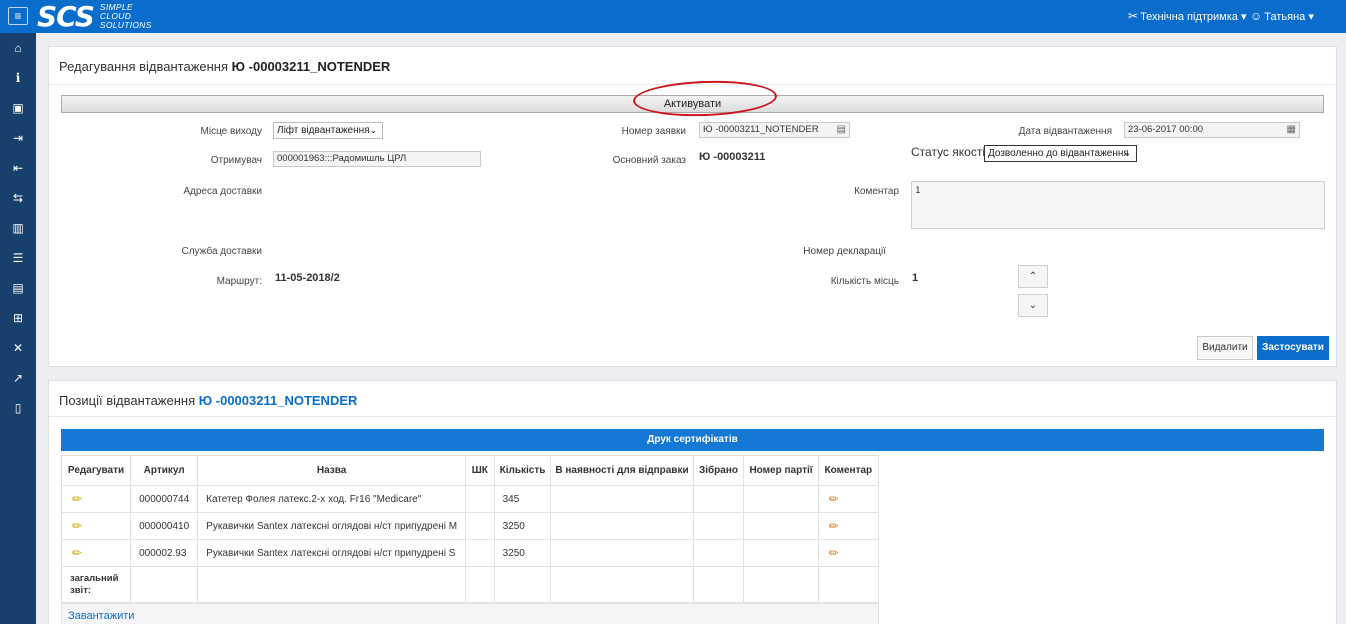  What do you see at coordinates (231, 131) in the screenshot?
I see `exit-place-label: Місце виходу` at bounding box center [231, 131].